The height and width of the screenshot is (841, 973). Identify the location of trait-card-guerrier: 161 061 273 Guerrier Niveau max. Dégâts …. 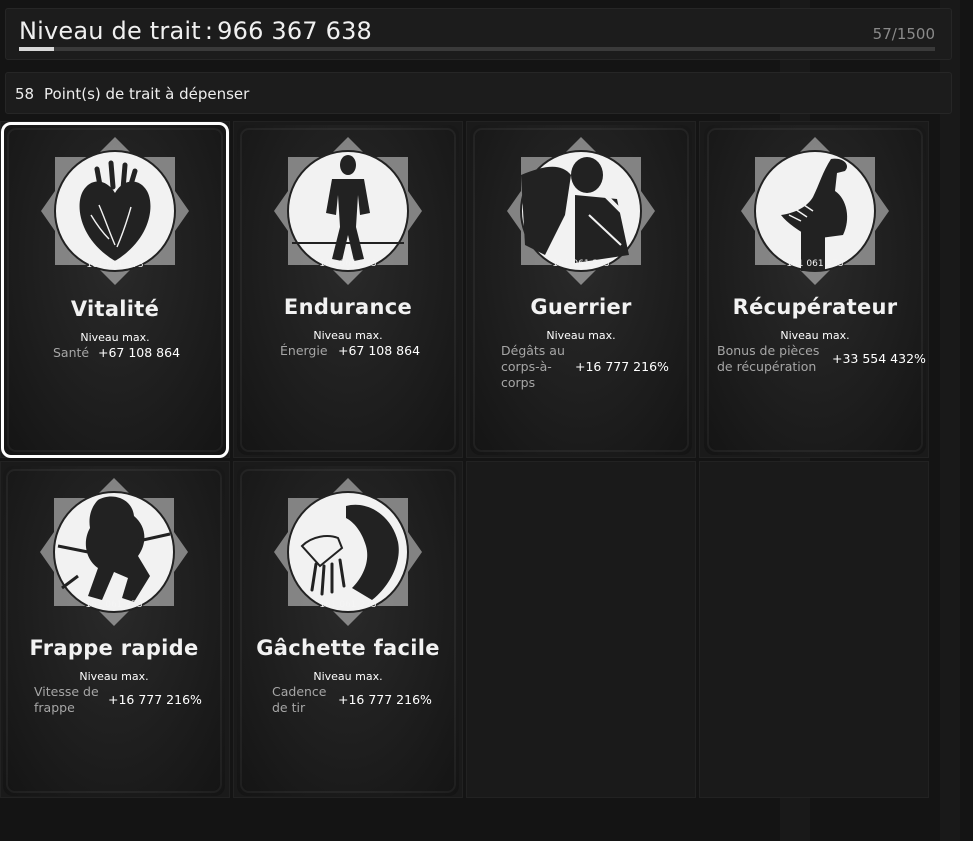
(581, 290).